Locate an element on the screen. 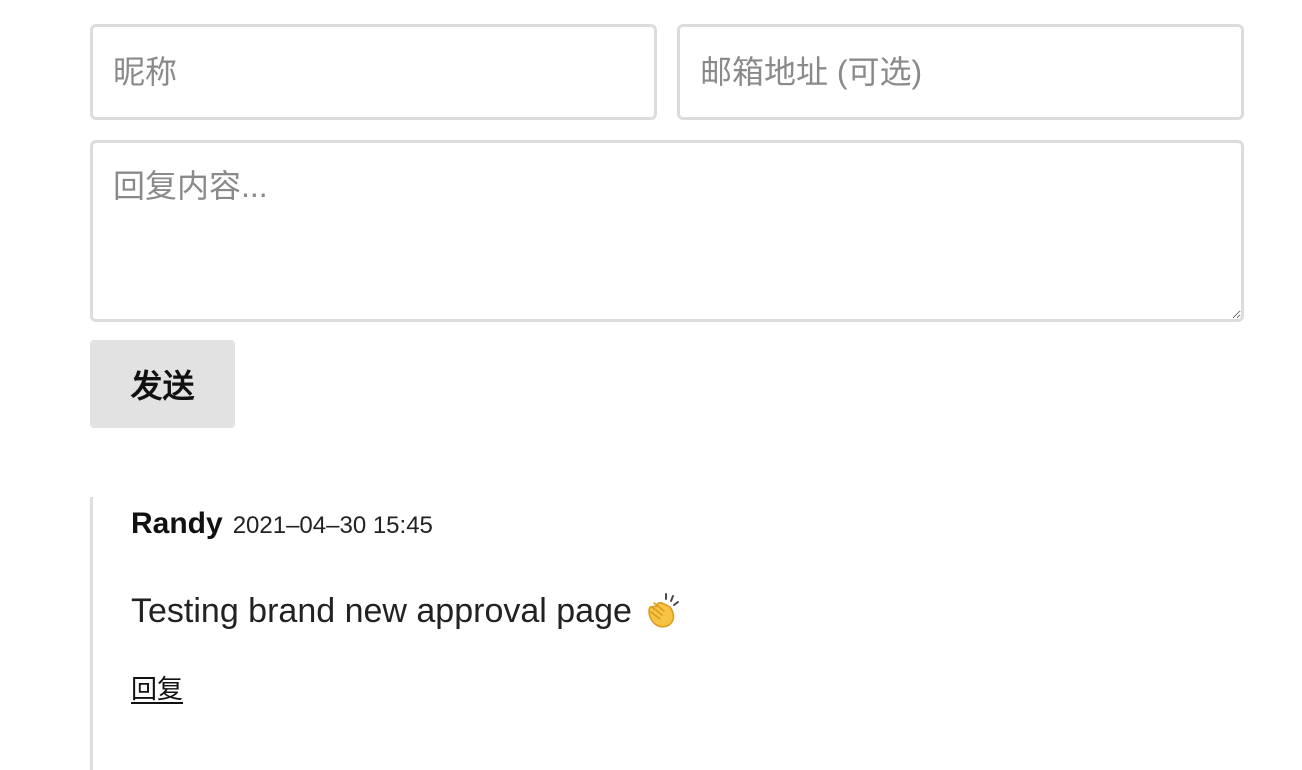 The width and height of the screenshot is (1302, 770). reply-link: 回复 is located at coordinates (157, 687).